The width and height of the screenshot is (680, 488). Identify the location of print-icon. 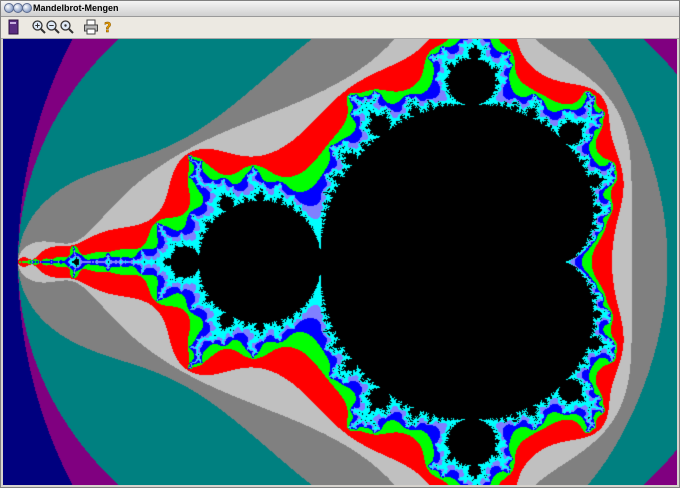
(91, 27).